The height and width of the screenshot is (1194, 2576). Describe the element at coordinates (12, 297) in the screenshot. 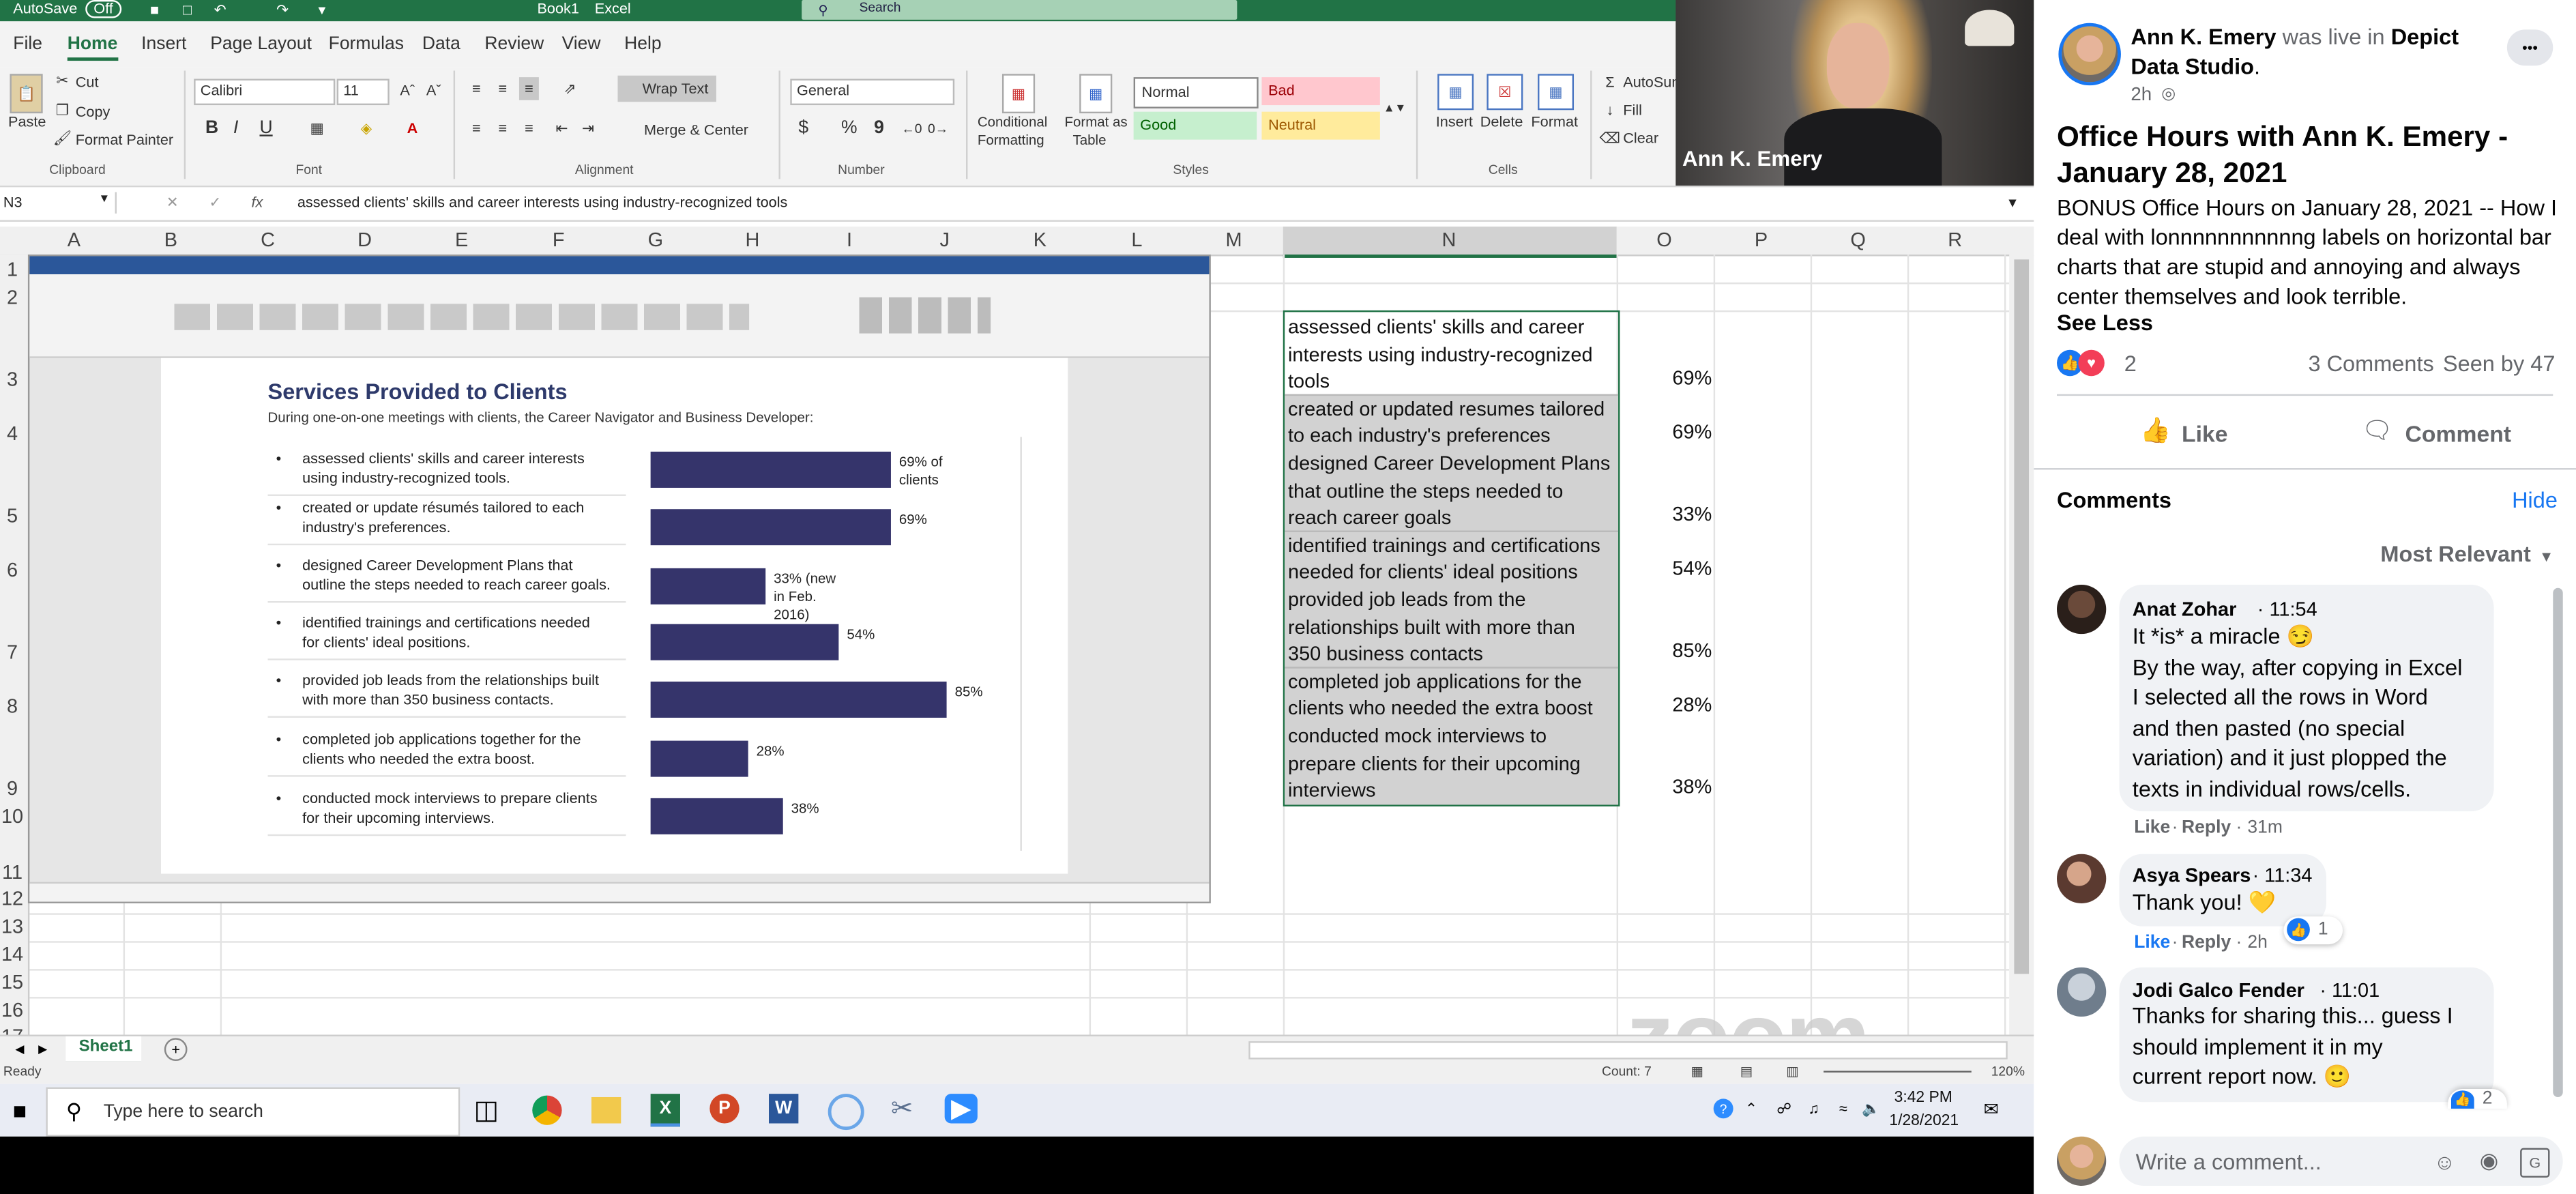

I see `row-header: 2` at that location.